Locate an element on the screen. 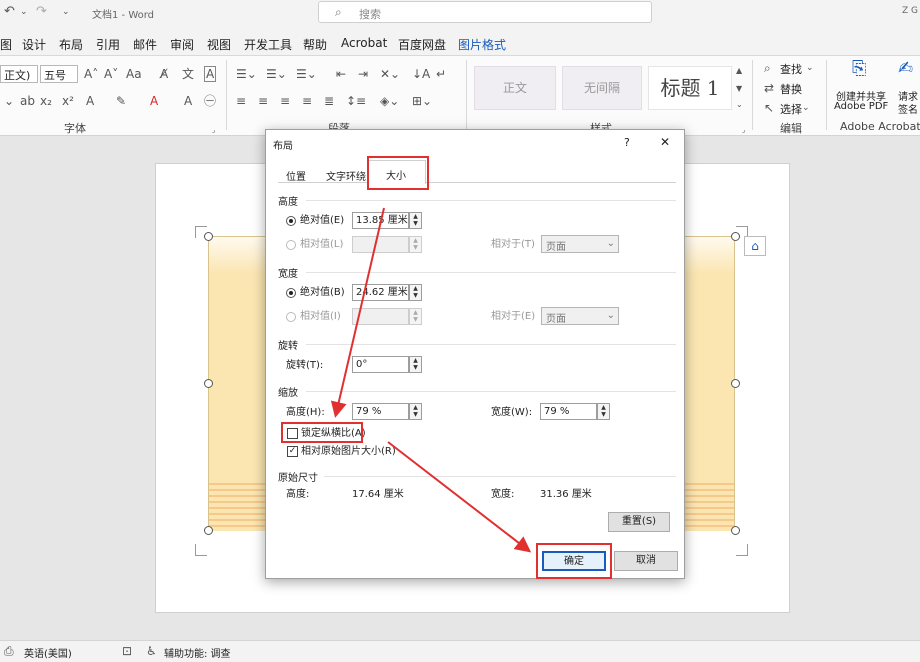  arrow-to-ok-button is located at coordinates (459, 497).